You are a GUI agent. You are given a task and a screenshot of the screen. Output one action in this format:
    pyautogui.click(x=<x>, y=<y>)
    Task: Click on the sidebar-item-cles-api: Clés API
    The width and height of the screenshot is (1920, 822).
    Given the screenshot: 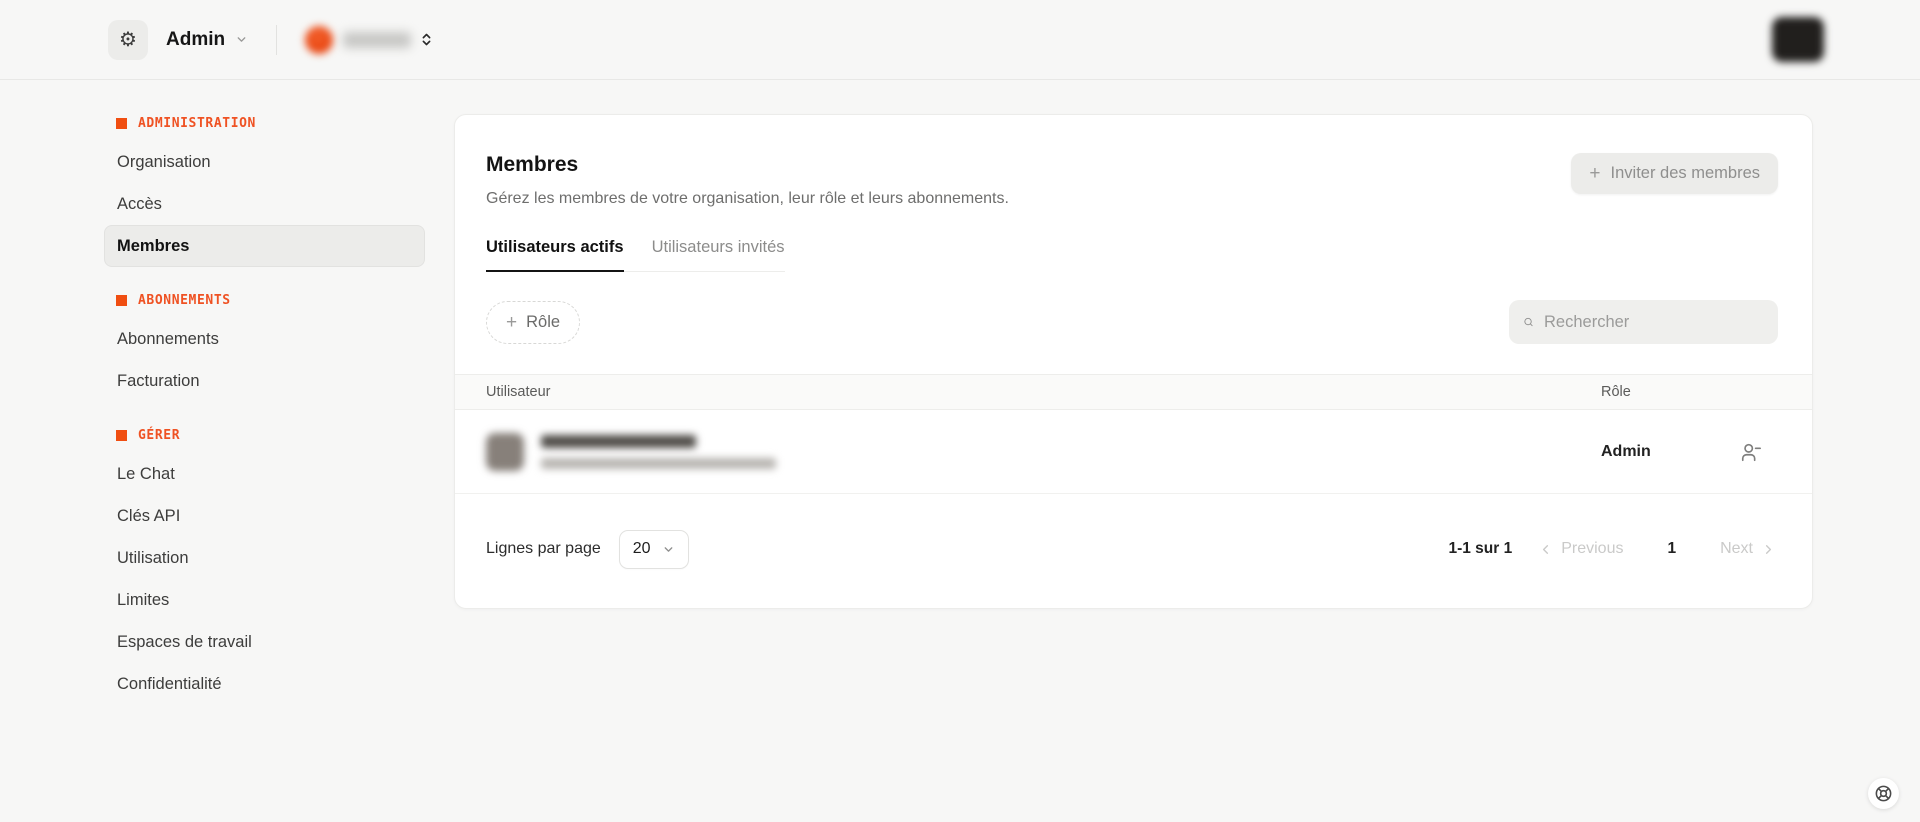 What is the action you would take?
    pyautogui.click(x=264, y=516)
    